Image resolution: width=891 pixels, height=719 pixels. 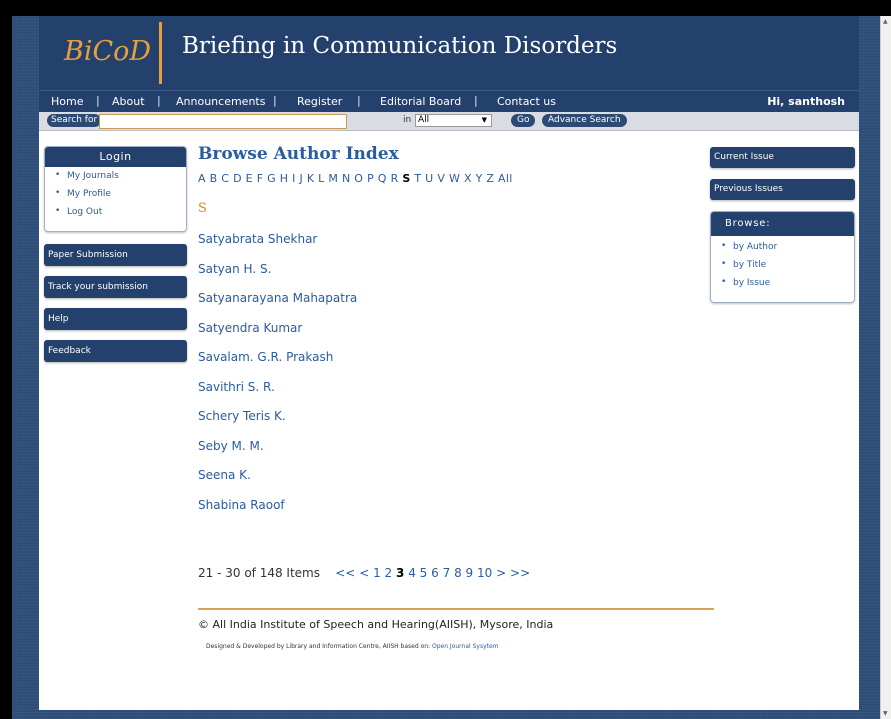 I want to click on nav-register: Register, so click(x=319, y=101).